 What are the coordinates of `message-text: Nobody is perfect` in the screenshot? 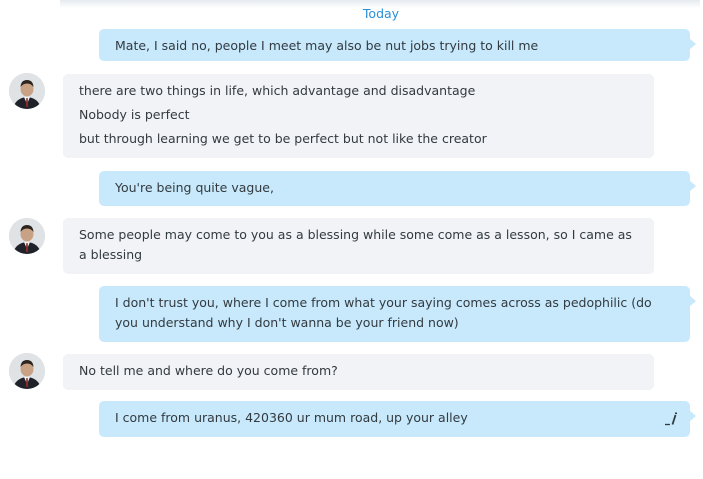 It's located at (134, 114).